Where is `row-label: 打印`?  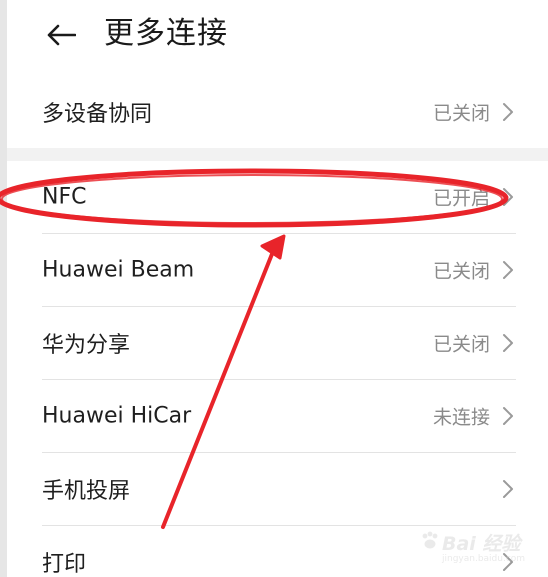
row-label: 打印 is located at coordinates (64, 564).